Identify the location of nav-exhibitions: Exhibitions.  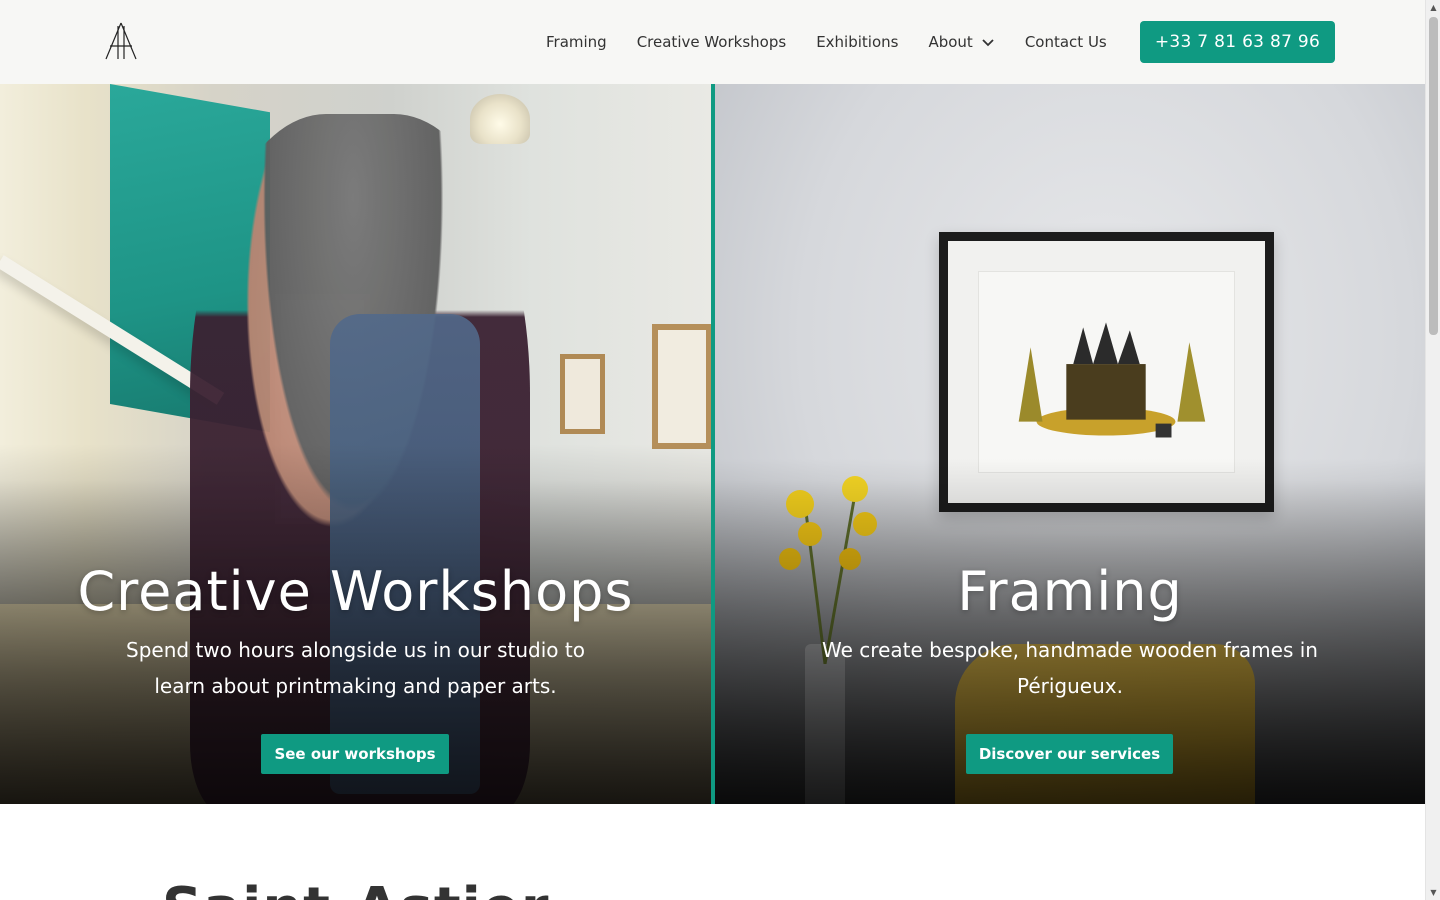
(857, 42).